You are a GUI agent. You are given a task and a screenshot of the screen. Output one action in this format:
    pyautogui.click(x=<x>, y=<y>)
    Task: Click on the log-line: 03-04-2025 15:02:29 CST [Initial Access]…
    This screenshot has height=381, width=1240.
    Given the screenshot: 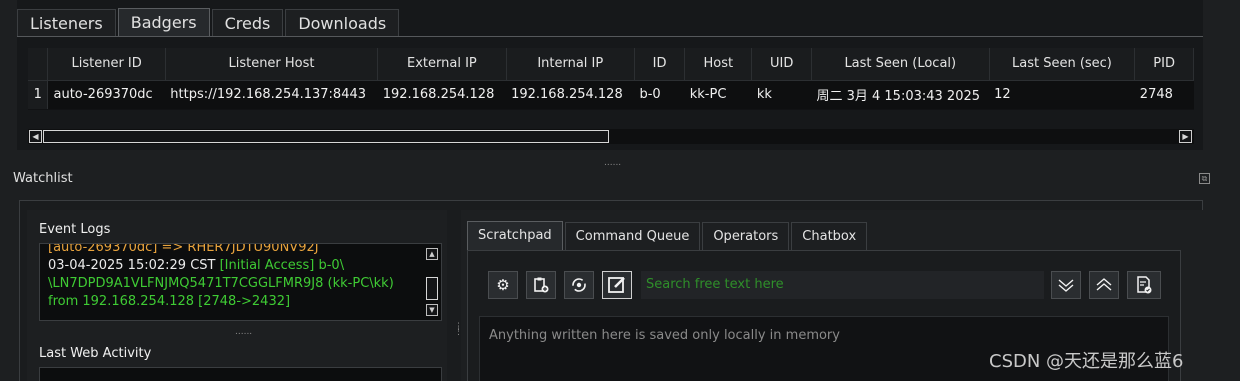 What is the action you would take?
    pyautogui.click(x=240, y=266)
    